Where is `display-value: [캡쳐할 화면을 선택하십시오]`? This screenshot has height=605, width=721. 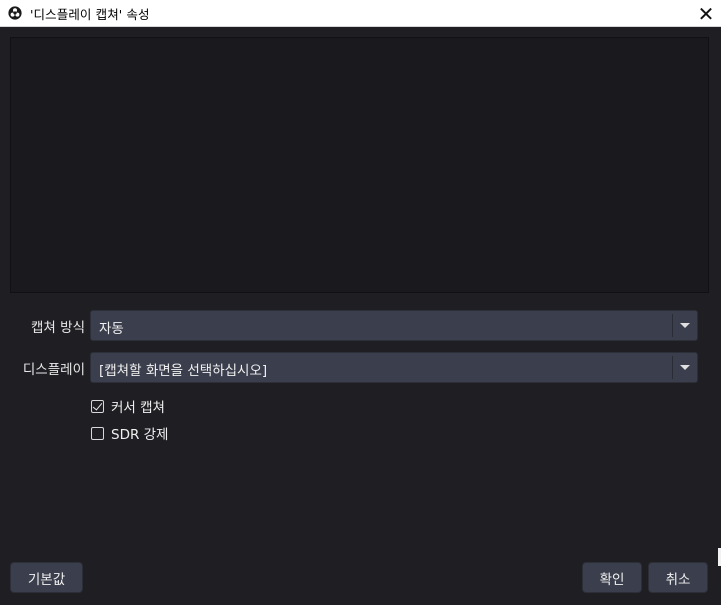 display-value: [캡쳐할 화면을 선택하십시오] is located at coordinates (183, 371).